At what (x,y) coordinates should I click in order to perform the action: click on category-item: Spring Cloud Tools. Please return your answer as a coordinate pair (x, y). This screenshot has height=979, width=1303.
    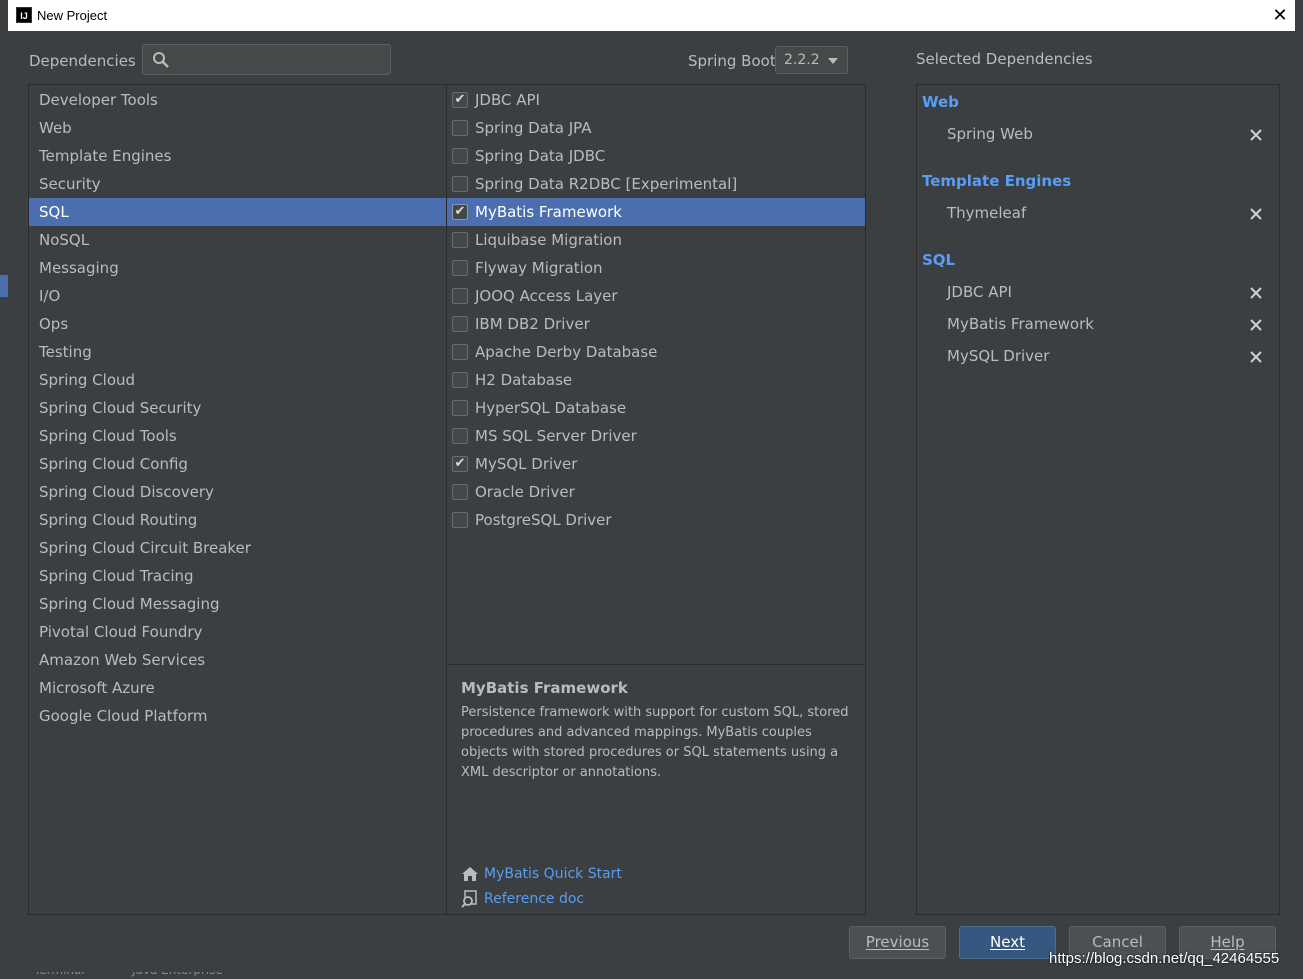
    Looking at the image, I should click on (237, 436).